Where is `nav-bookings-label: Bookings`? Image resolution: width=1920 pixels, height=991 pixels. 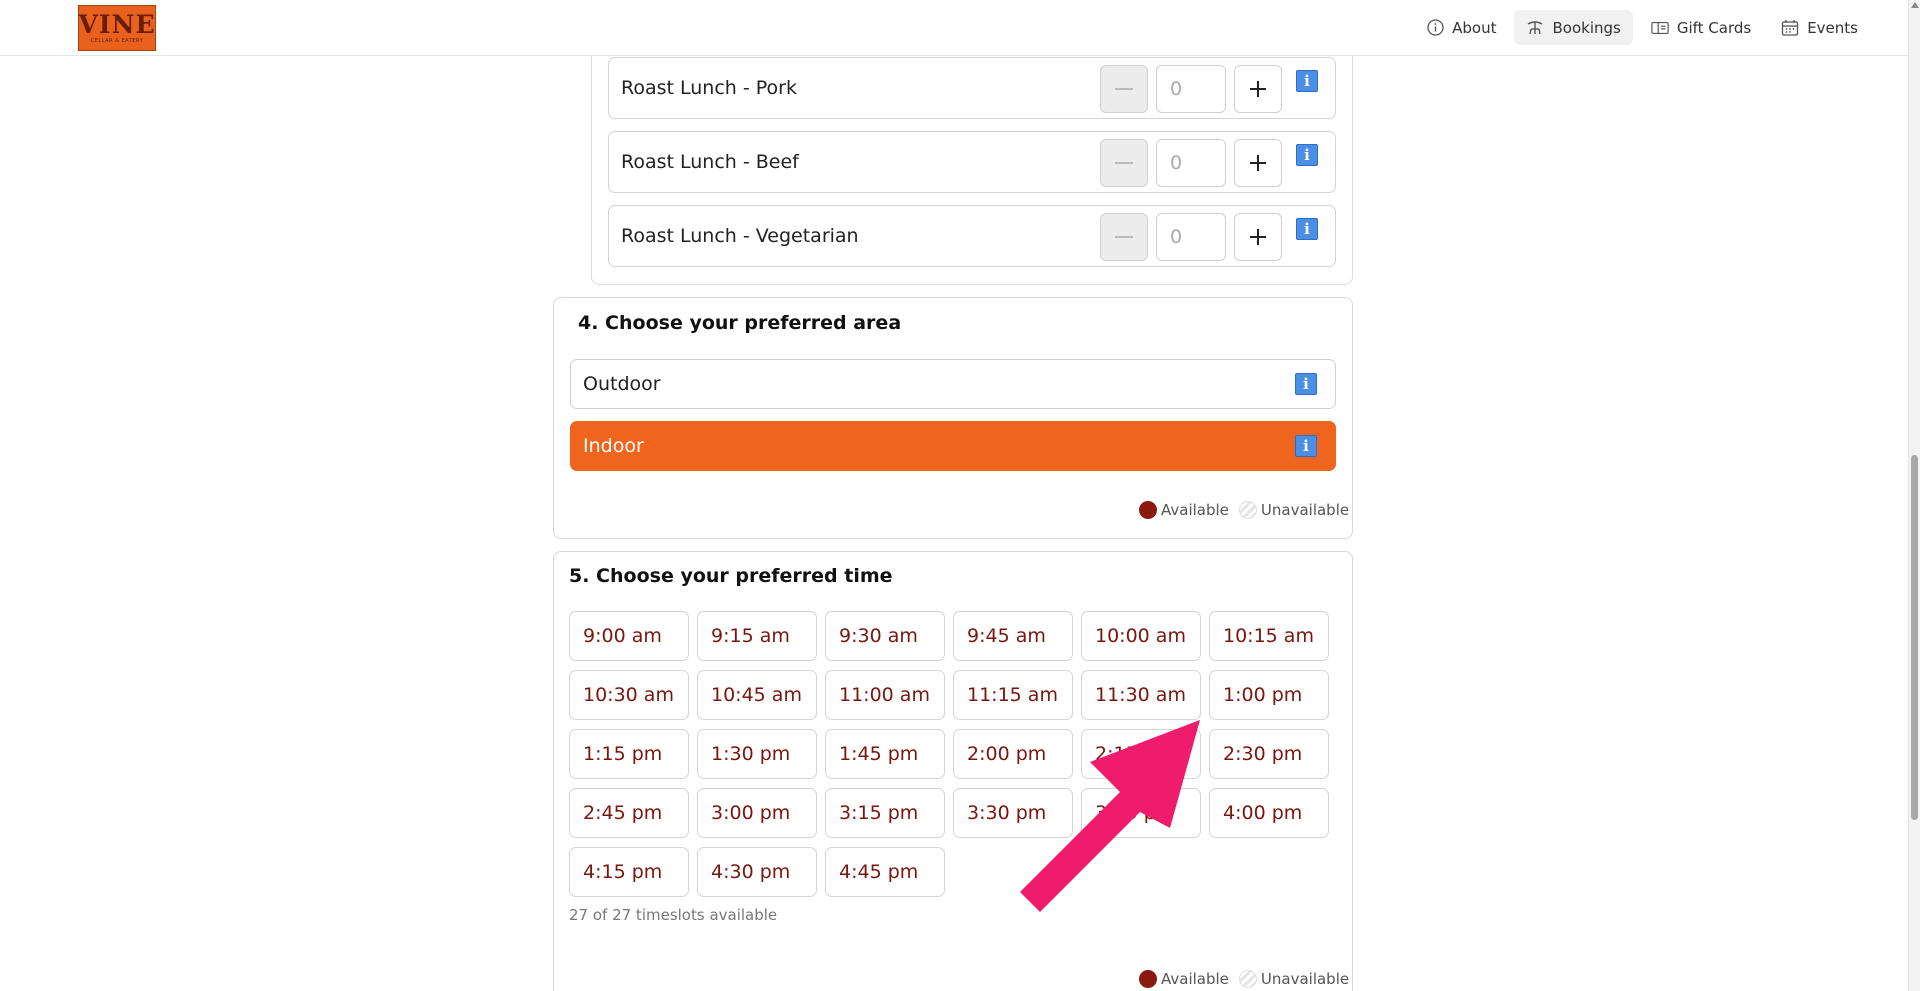
nav-bookings-label: Bookings is located at coordinates (1586, 27).